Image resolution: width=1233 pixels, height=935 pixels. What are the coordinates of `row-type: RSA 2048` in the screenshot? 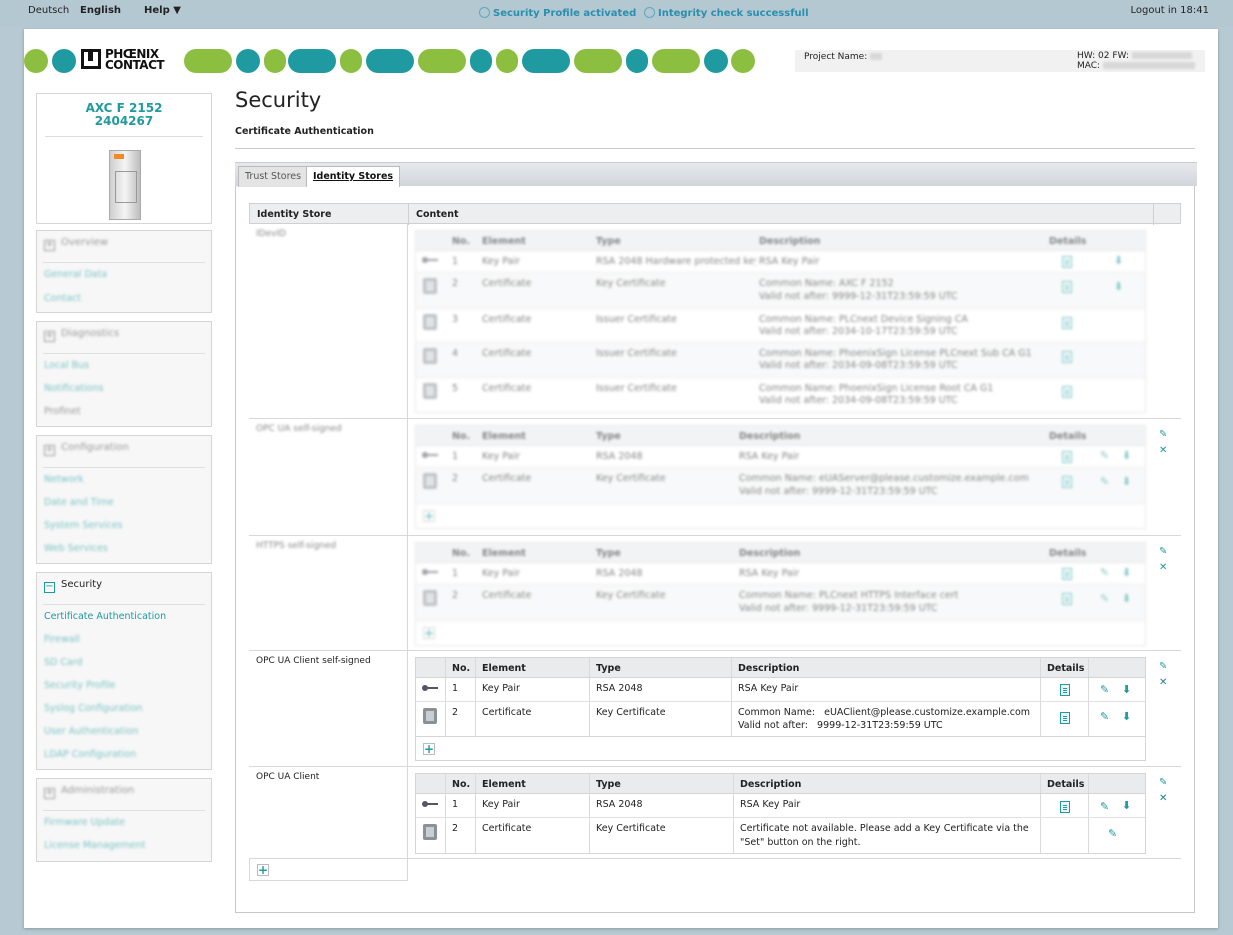 It's located at (619, 573).